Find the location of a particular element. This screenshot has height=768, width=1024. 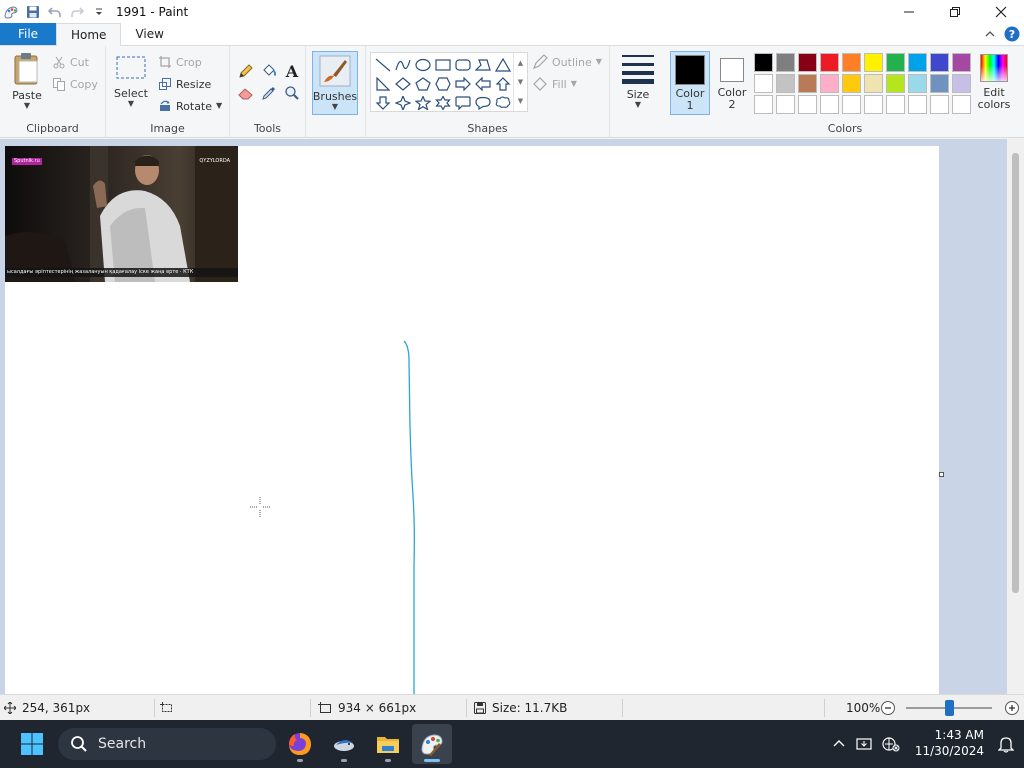

zoom-slider is located at coordinates (950, 708).